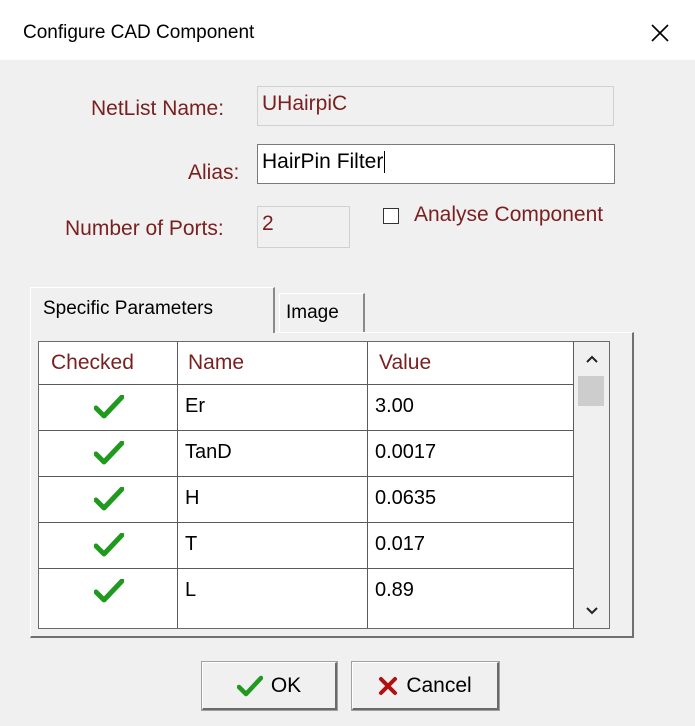 This screenshot has height=726, width=695. Describe the element at coordinates (394, 590) in the screenshot. I see `parameter-value: 0.89` at that location.